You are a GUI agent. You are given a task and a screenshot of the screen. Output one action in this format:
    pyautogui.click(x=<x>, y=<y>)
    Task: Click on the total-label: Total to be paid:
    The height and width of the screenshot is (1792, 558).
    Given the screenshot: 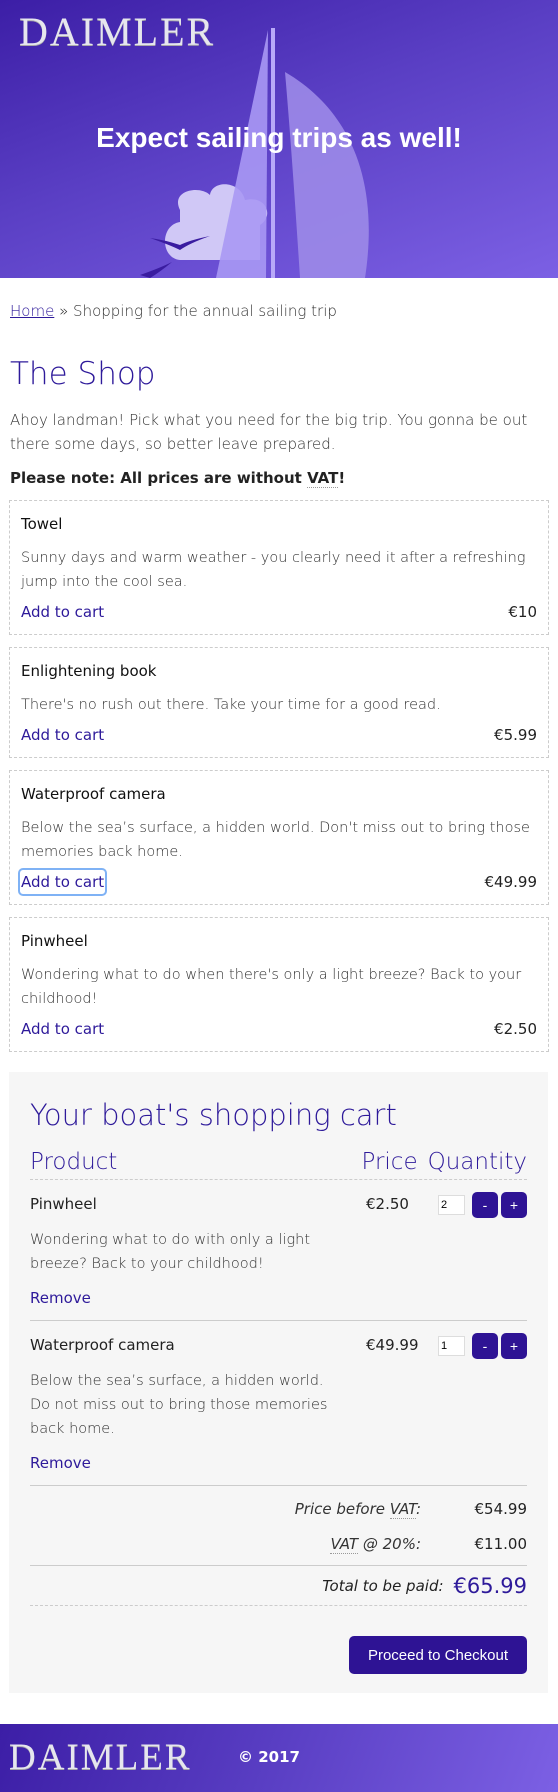 What is the action you would take?
    pyautogui.click(x=383, y=1586)
    